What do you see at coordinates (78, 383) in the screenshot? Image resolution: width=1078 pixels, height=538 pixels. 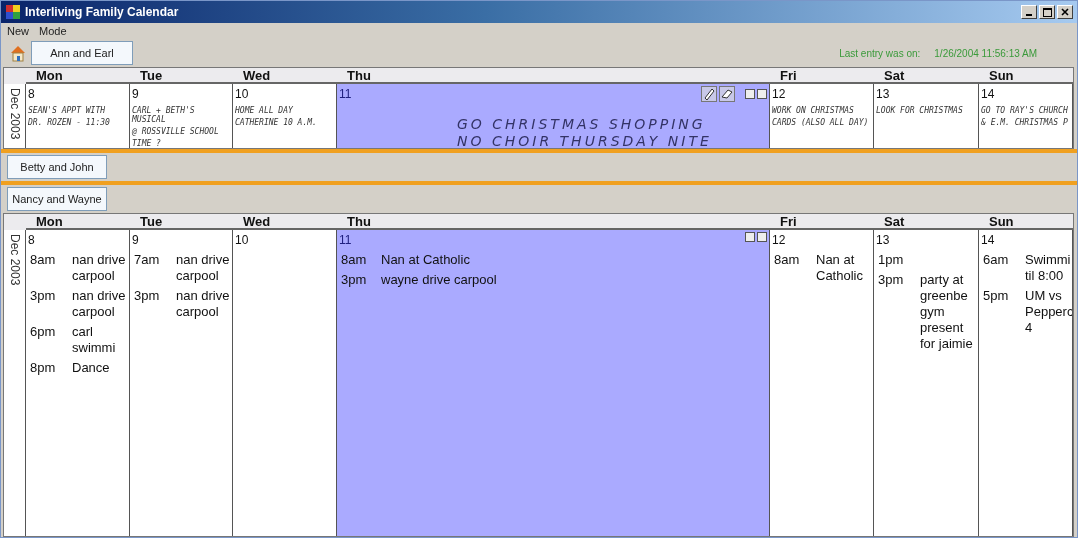 I see `day-cell: 8 8am nan drive carpool 3pm nan drive carpool 6pm carl swimmi 8pm Dance` at bounding box center [78, 383].